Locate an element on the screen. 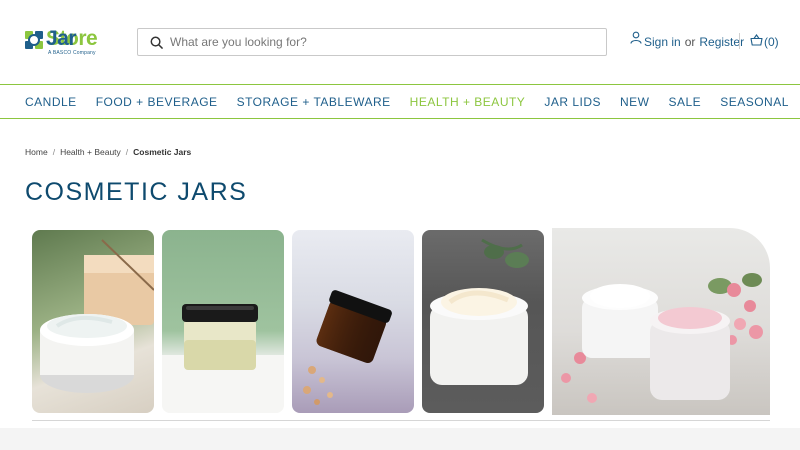 The width and height of the screenshot is (800, 450). logo-name: Jar Store is located at coordinates (72, 38).